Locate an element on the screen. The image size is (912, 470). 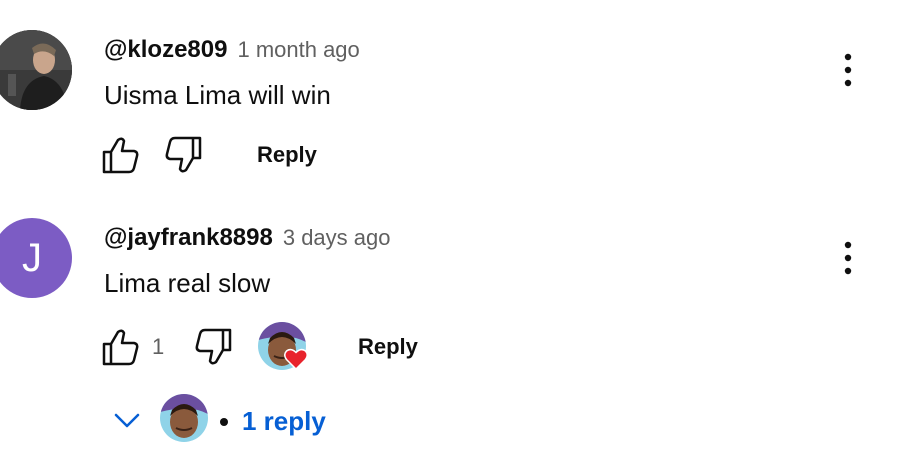
avatar-photo-icon is located at coordinates (36, 70).